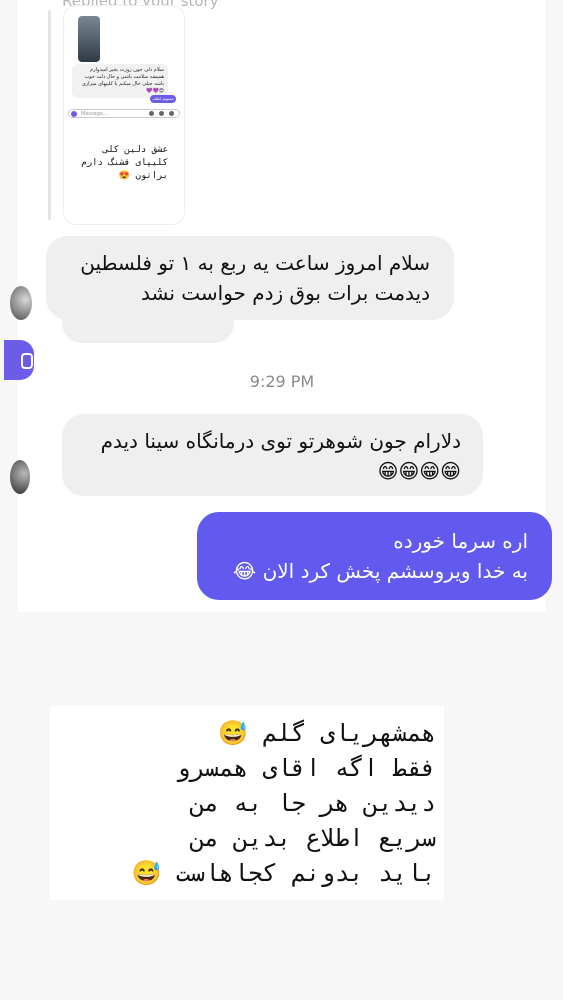  I want to click on timestamp: 9:29 PM, so click(282, 381).